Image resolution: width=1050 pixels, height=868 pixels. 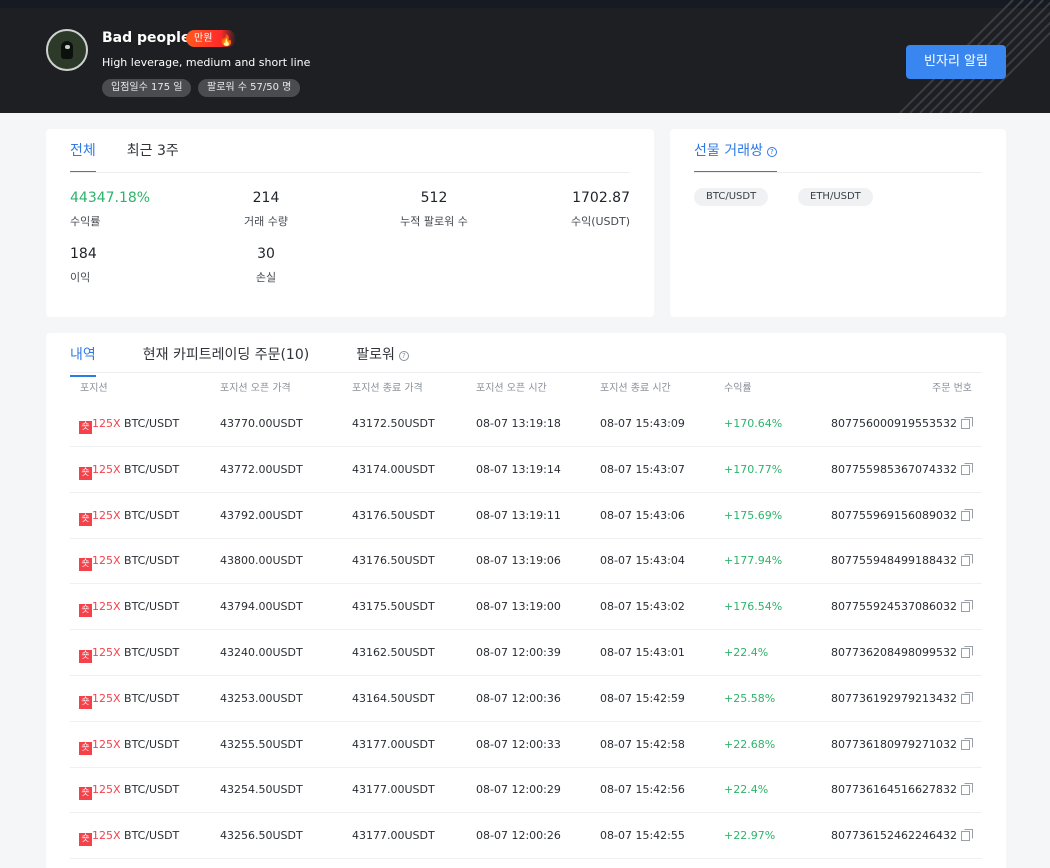 What do you see at coordinates (434, 198) in the screenshot?
I see `stat-value: 512` at bounding box center [434, 198].